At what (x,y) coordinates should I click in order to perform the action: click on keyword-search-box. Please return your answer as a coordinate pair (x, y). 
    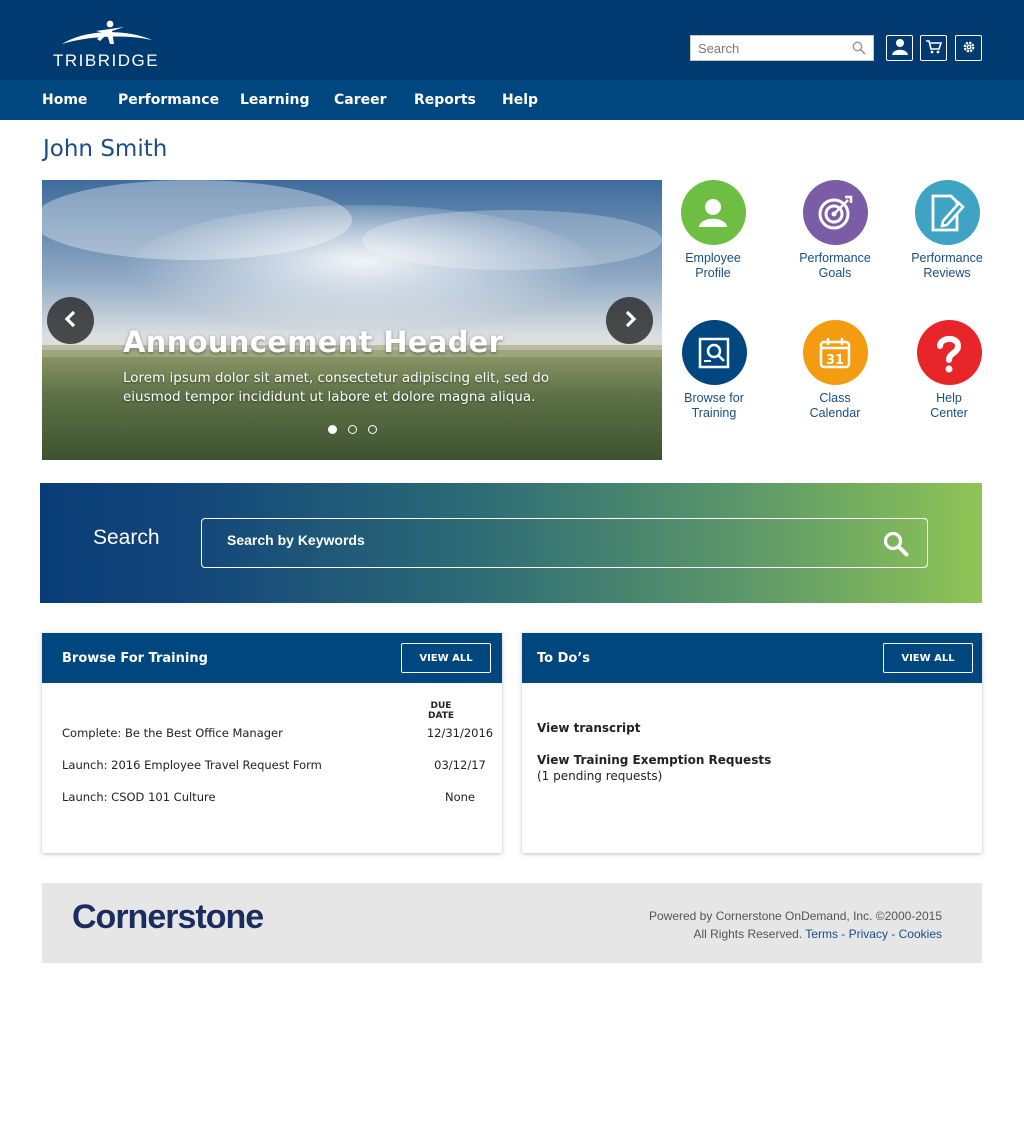
    Looking at the image, I should click on (564, 543).